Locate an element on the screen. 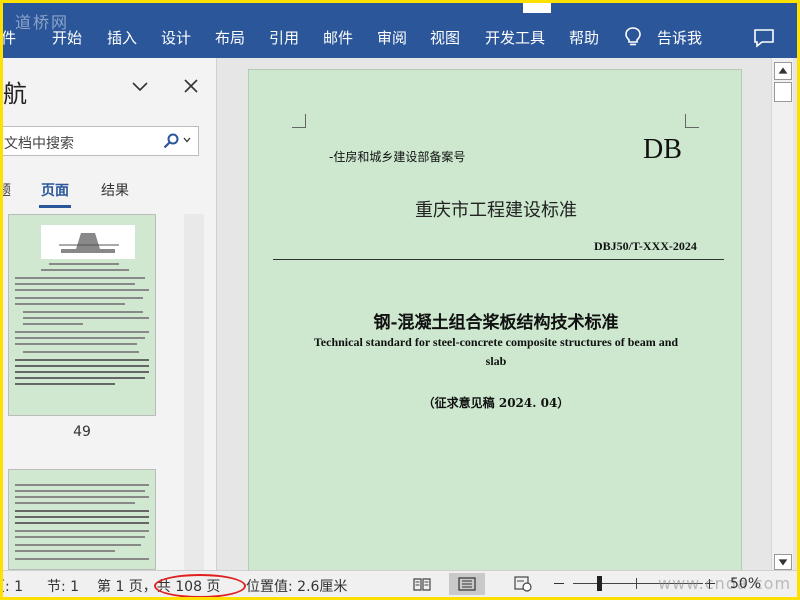 This screenshot has width=800, height=600. watermark-bottom: www.cnda.com is located at coordinates (725, 583).